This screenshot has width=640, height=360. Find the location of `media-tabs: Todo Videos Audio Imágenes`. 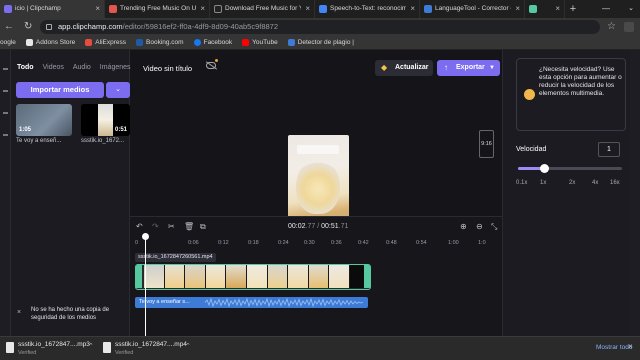

media-tabs: Todo Videos Audio Imágenes is located at coordinates (78, 67).